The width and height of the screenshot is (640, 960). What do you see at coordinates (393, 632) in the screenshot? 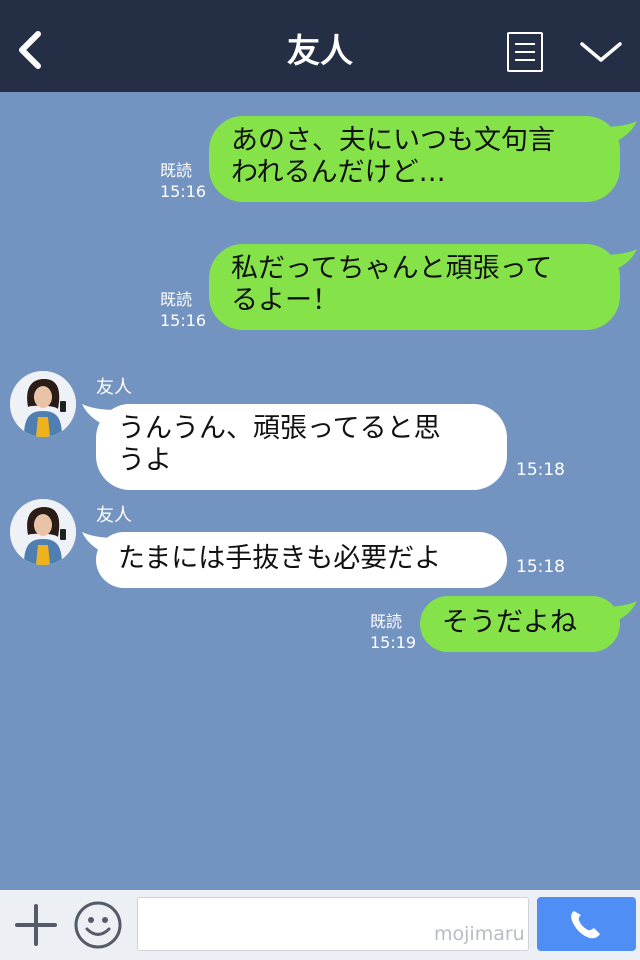
I see `message-meta: 既読 15:19` at bounding box center [393, 632].